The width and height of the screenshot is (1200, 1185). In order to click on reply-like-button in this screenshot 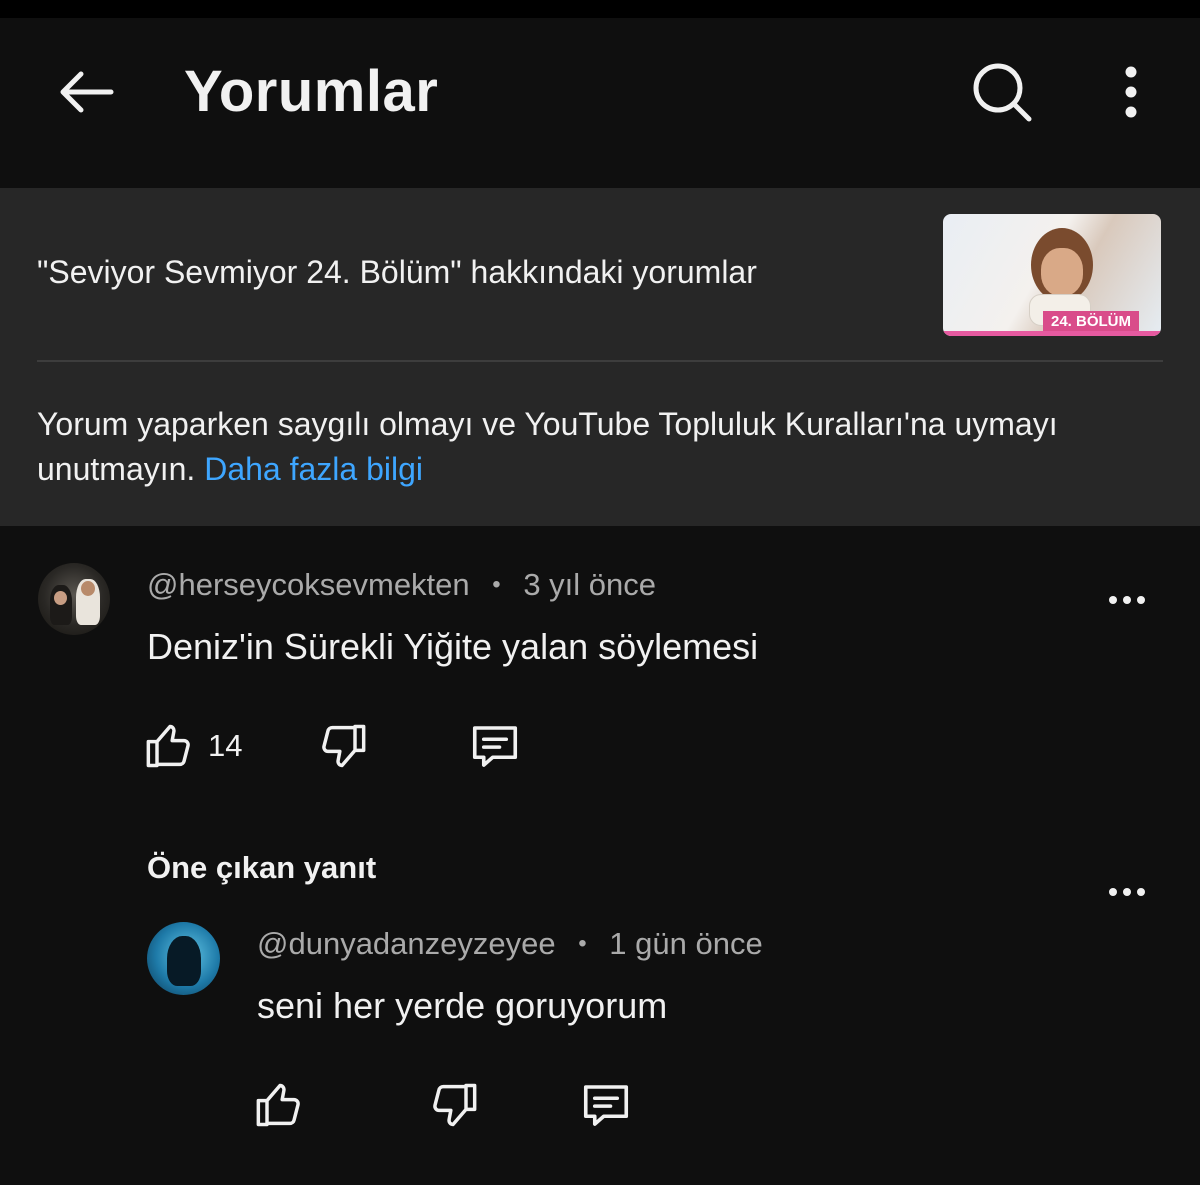, I will do `click(280, 1105)`.